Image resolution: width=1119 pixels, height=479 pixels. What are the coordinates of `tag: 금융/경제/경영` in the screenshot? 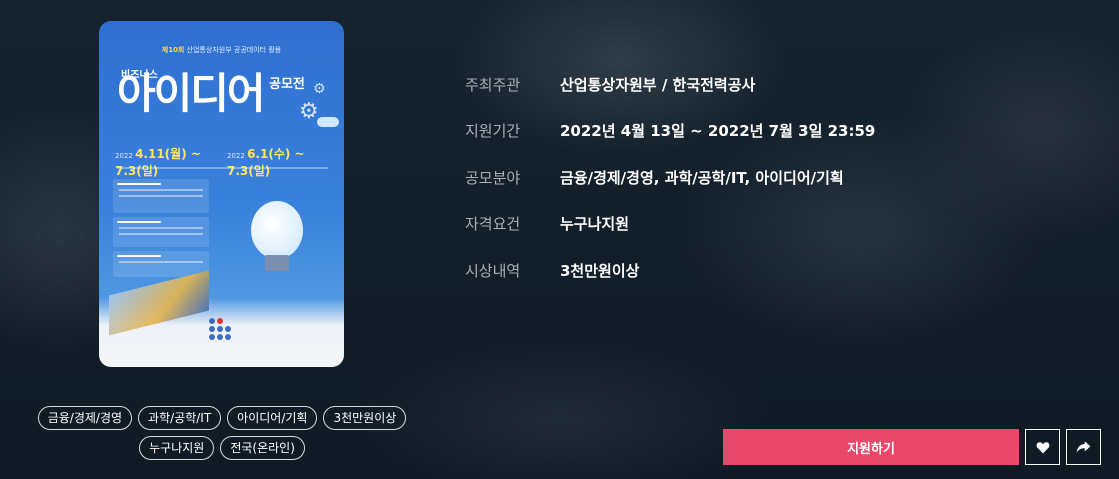 It's located at (85, 418).